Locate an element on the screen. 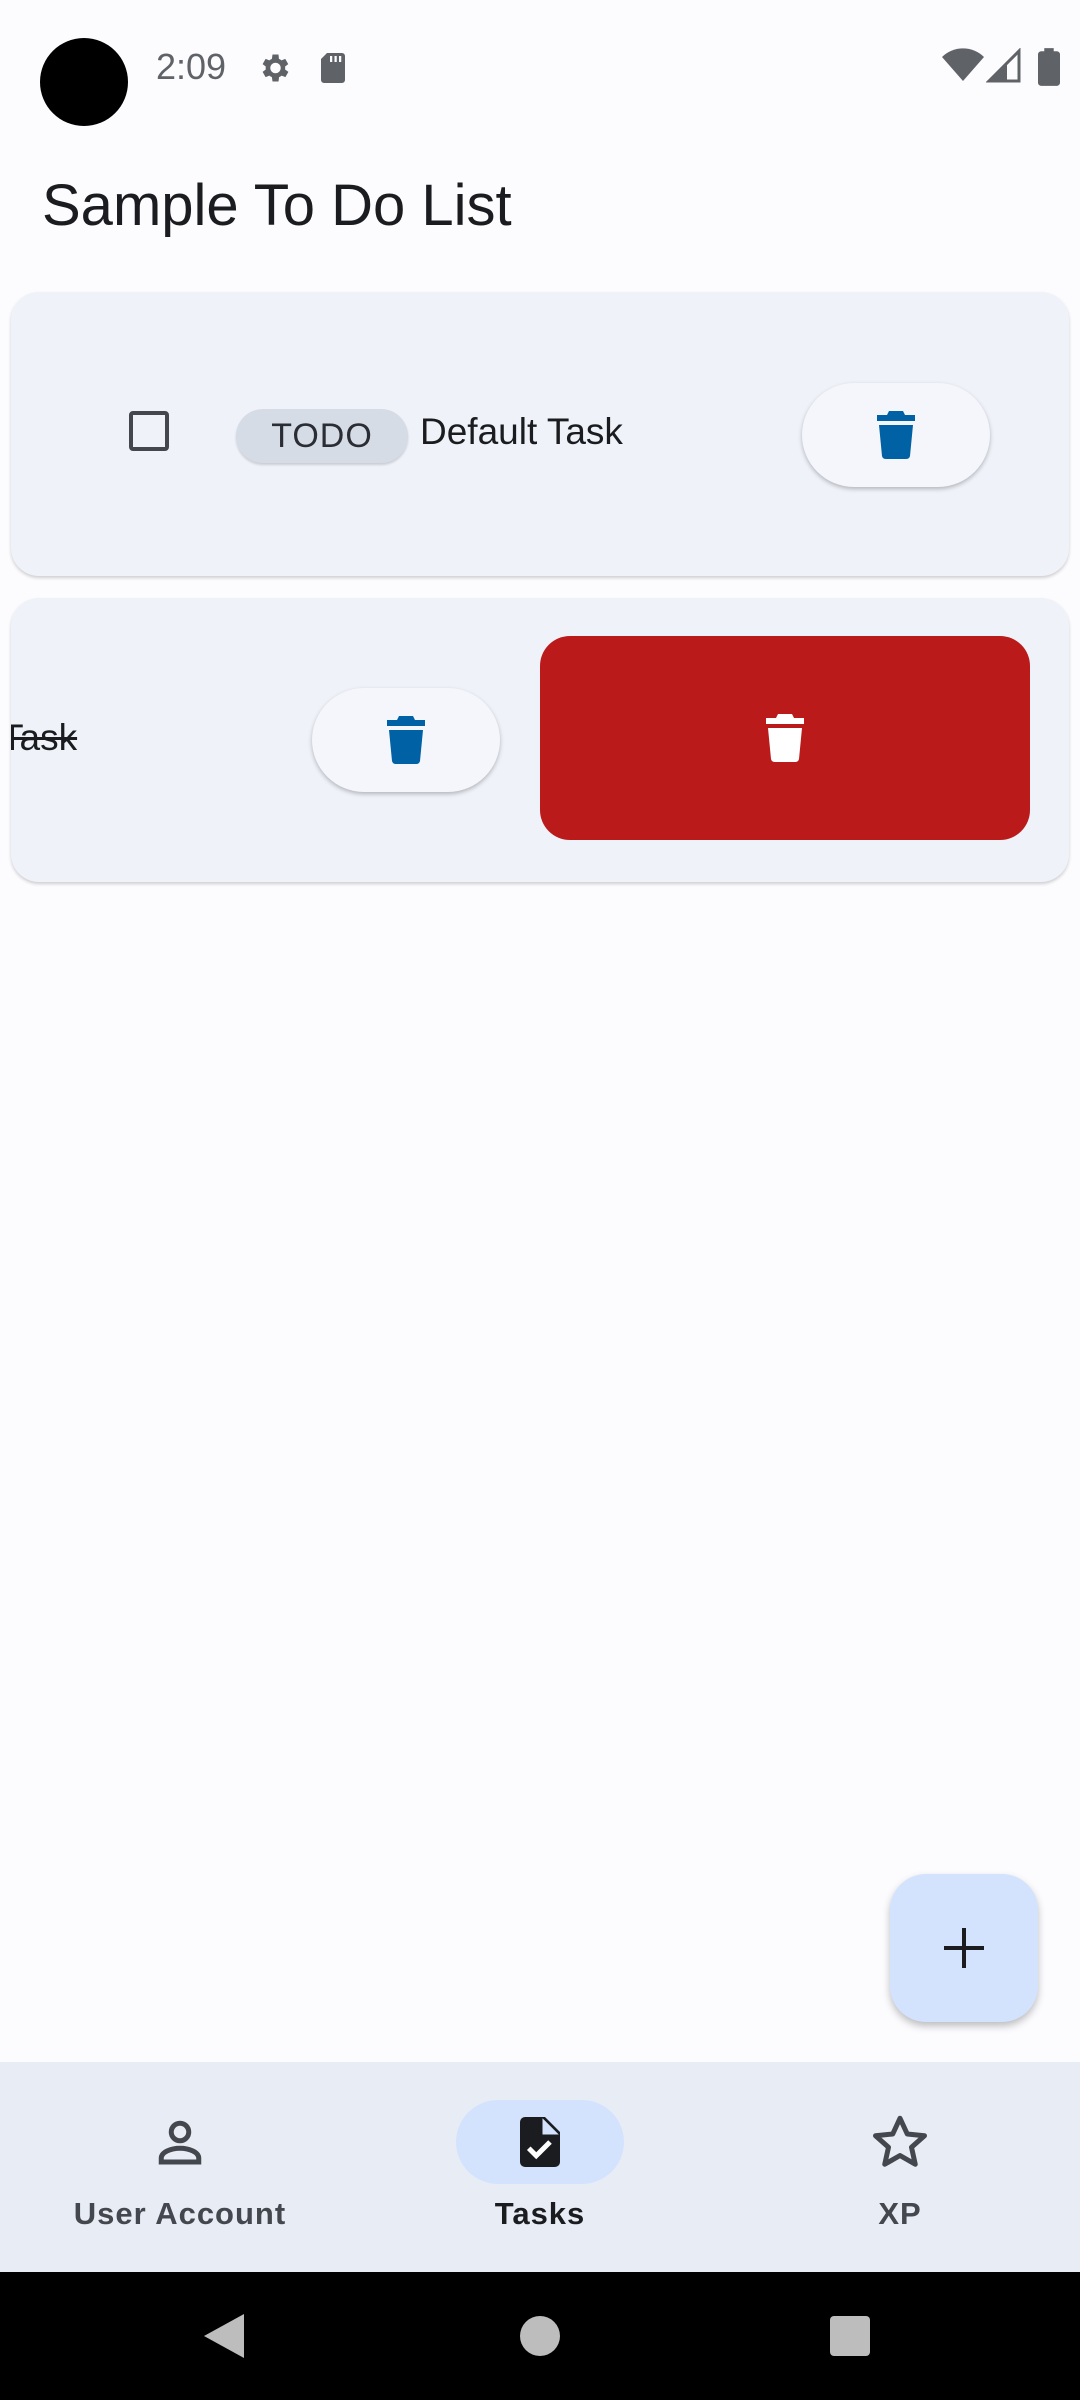 The width and height of the screenshot is (1080, 2400). status-time: 2:09 is located at coordinates (191, 66).